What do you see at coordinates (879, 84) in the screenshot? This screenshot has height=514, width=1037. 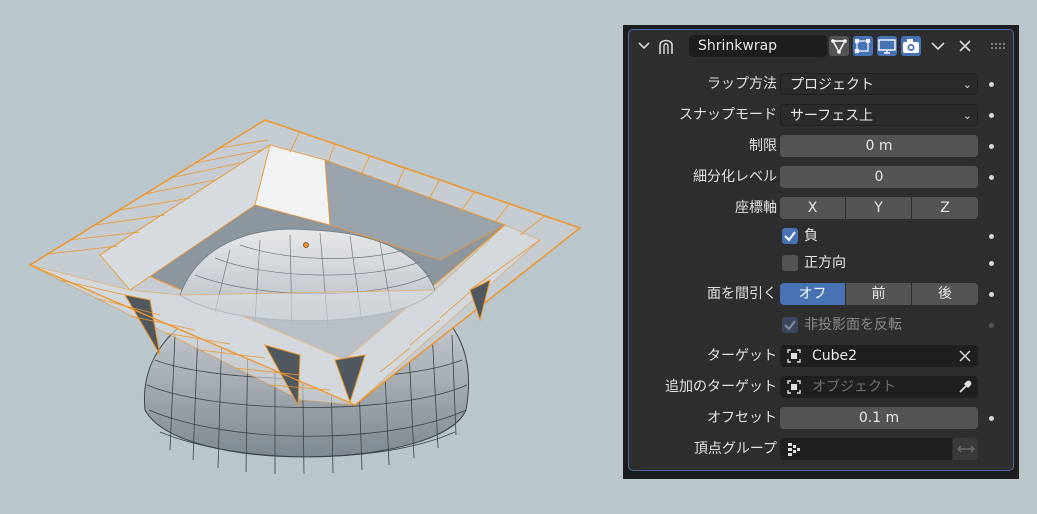 I see `wrap-method-dropdown: プロジェクト ⌄` at bounding box center [879, 84].